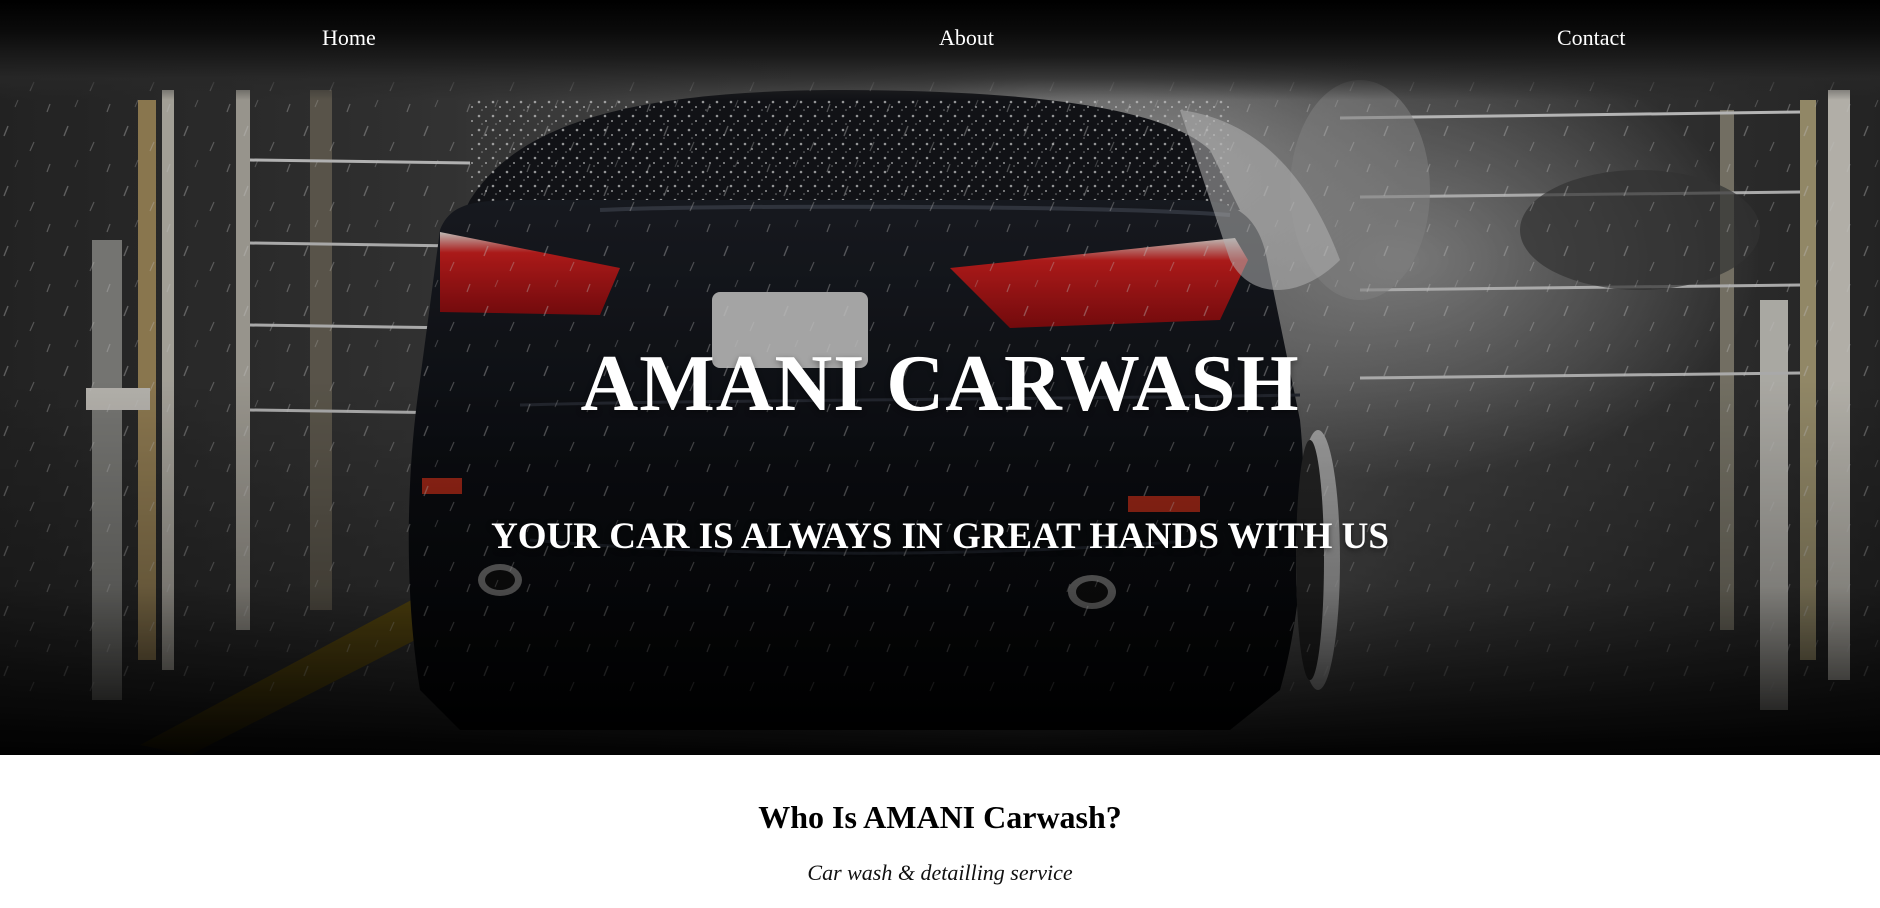 Image resolution: width=1880 pixels, height=908 pixels. I want to click on main-navbar: Home About Contact, so click(940, 50).